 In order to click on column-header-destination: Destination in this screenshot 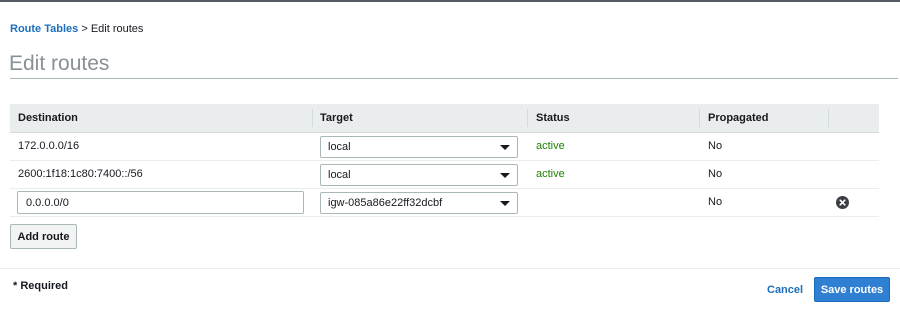, I will do `click(48, 118)`.